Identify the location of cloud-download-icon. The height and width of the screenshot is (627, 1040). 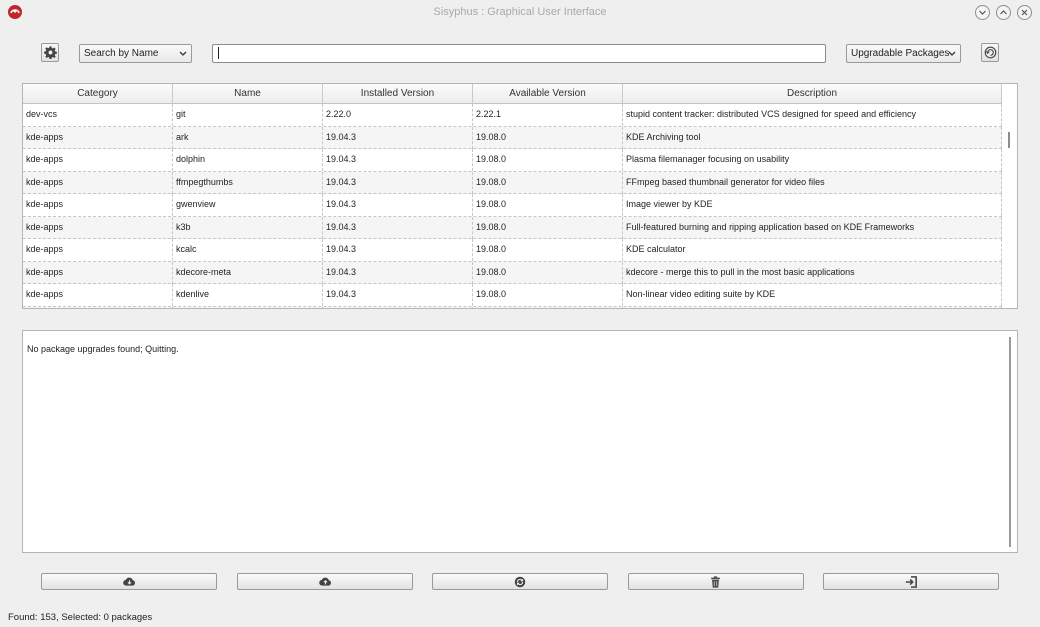
(129, 581).